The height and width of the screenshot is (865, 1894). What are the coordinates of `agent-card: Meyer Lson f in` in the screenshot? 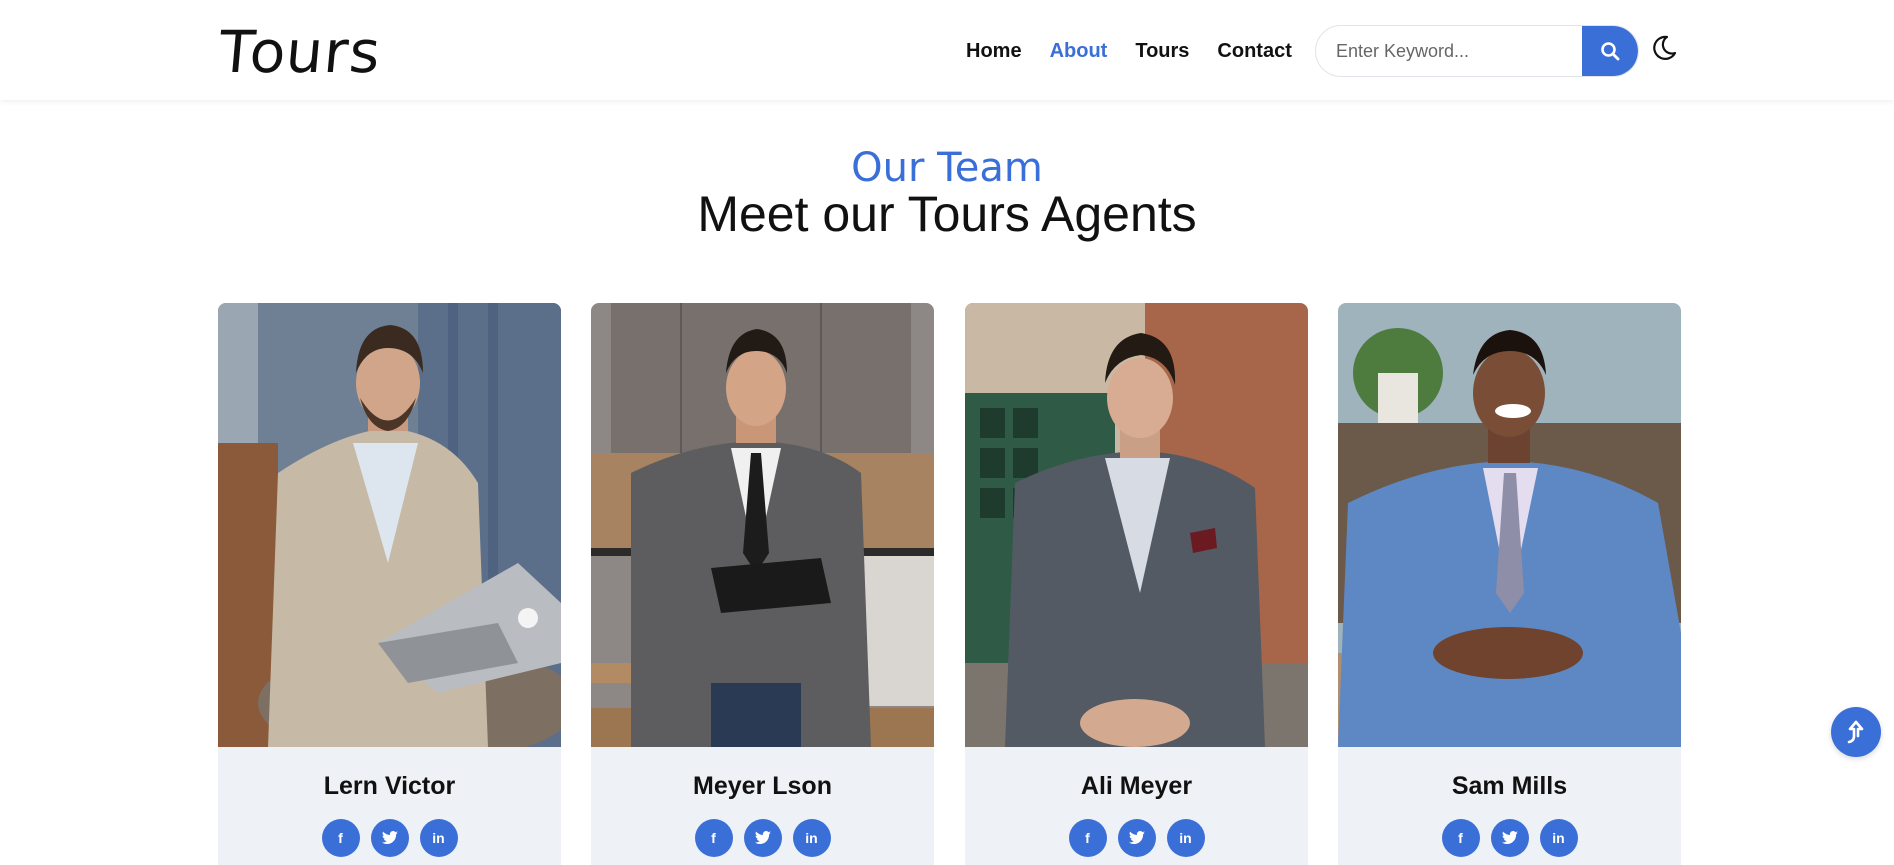 It's located at (762, 584).